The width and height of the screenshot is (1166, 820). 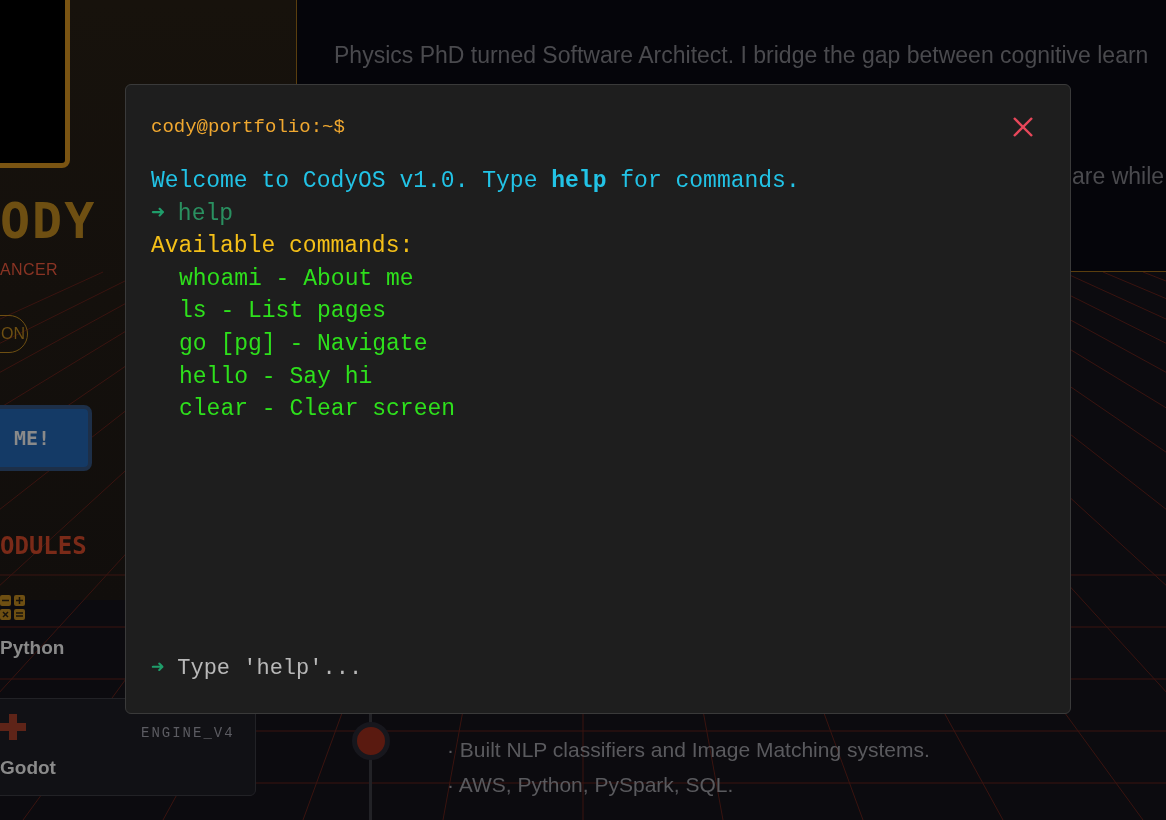 I want to click on dpad-icon, so click(x=13, y=727).